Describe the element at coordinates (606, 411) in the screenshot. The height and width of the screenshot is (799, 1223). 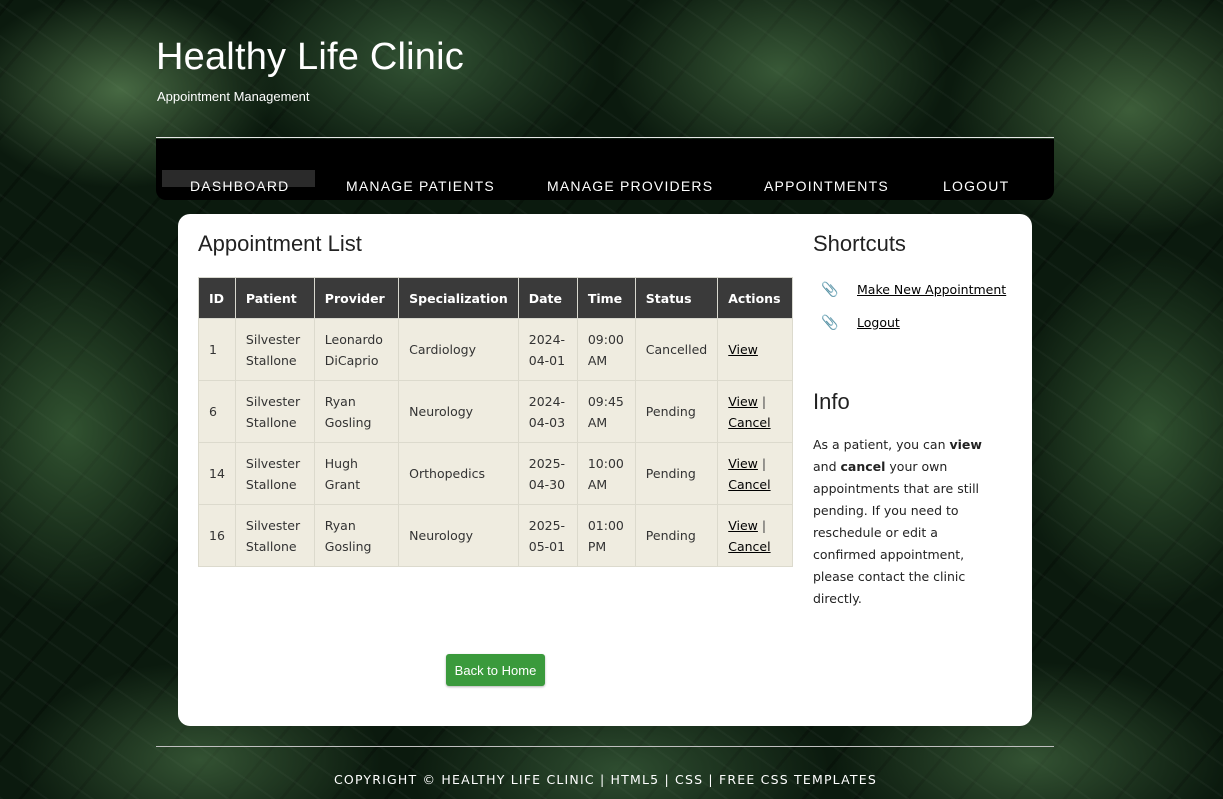
I see `cell-time: 09:45 AM` at that location.